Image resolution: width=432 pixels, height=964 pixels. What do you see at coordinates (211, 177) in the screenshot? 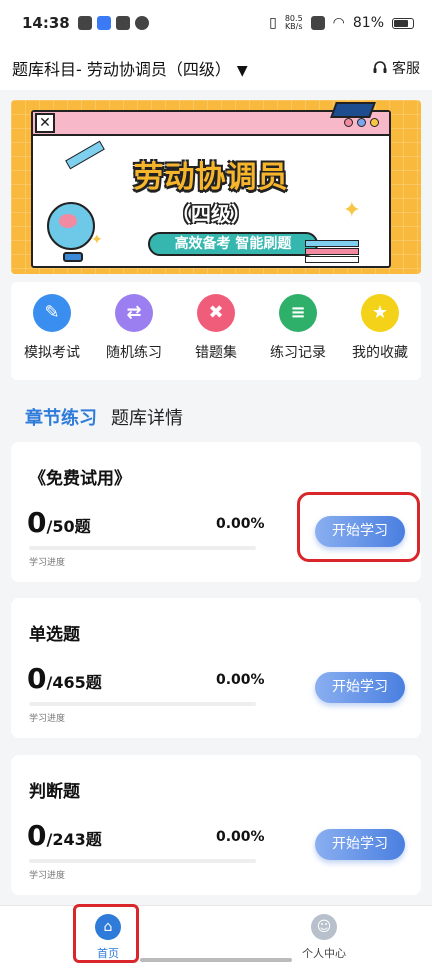
I see `banner-title: 劳动协调员` at bounding box center [211, 177].